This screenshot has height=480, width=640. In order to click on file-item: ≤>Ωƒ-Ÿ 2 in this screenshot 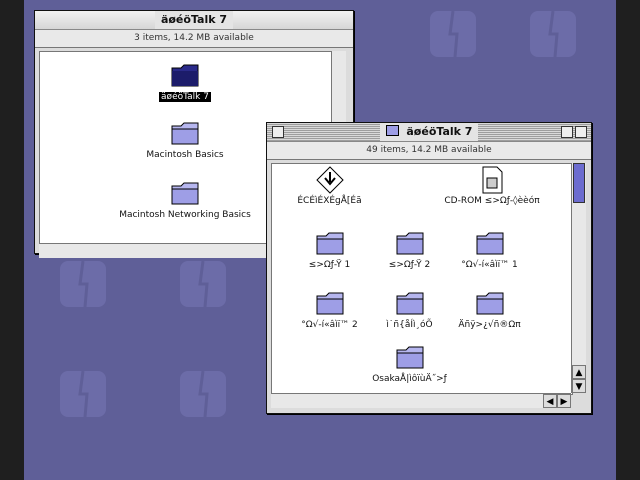, I will do `click(409, 250)`.